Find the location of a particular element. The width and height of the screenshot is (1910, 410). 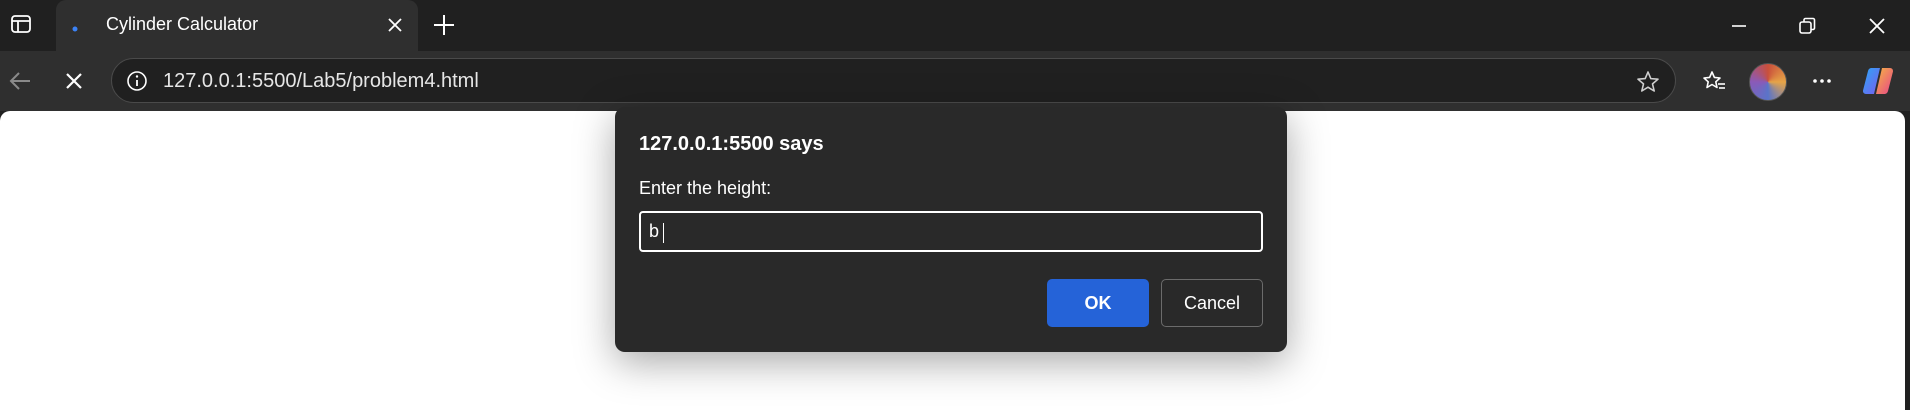

dialog-title: 127.0.0.1:5500 says is located at coordinates (731, 144).